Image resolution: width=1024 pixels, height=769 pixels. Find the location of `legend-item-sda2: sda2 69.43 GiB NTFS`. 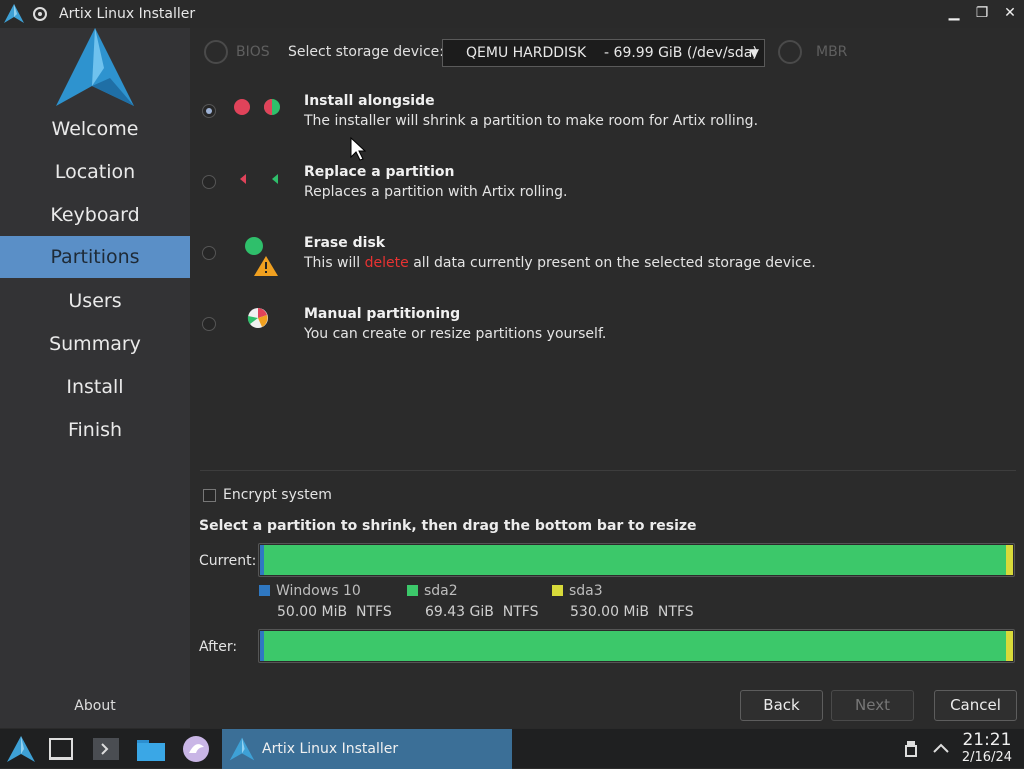

legend-item-sda2: sda2 69.43 GiB NTFS is located at coordinates (473, 601).